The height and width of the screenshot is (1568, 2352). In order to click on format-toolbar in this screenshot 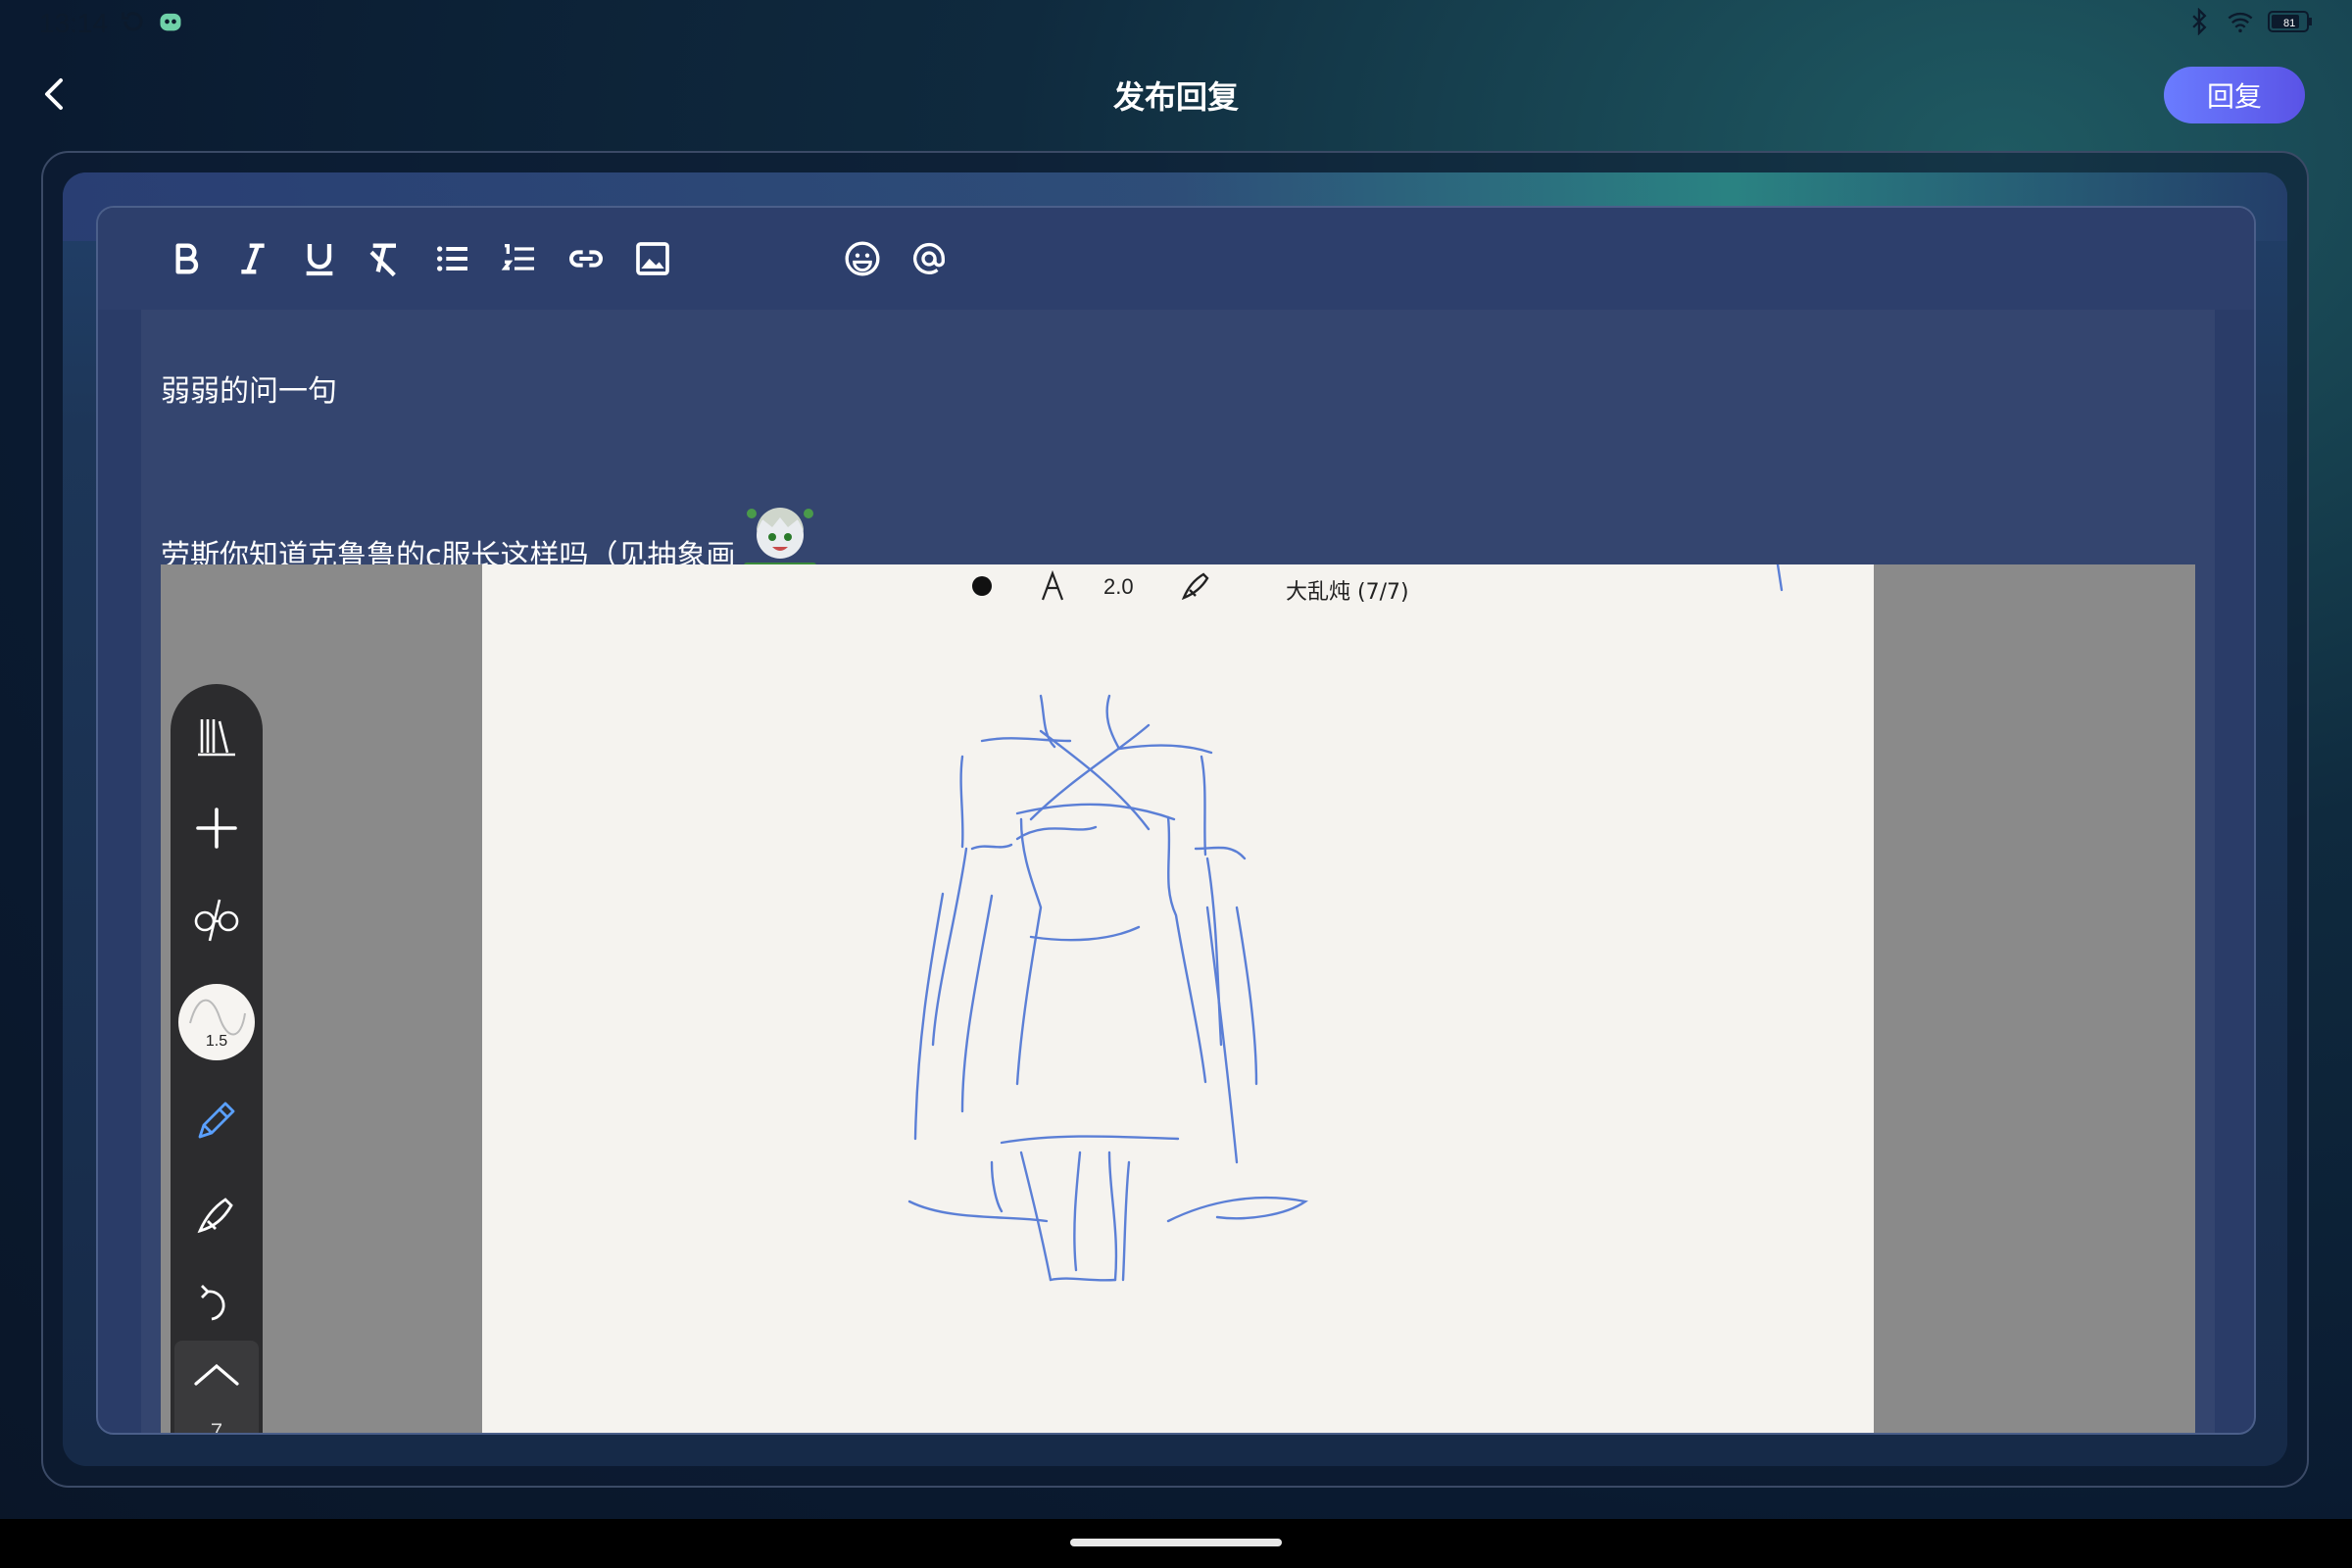, I will do `click(1176, 259)`.